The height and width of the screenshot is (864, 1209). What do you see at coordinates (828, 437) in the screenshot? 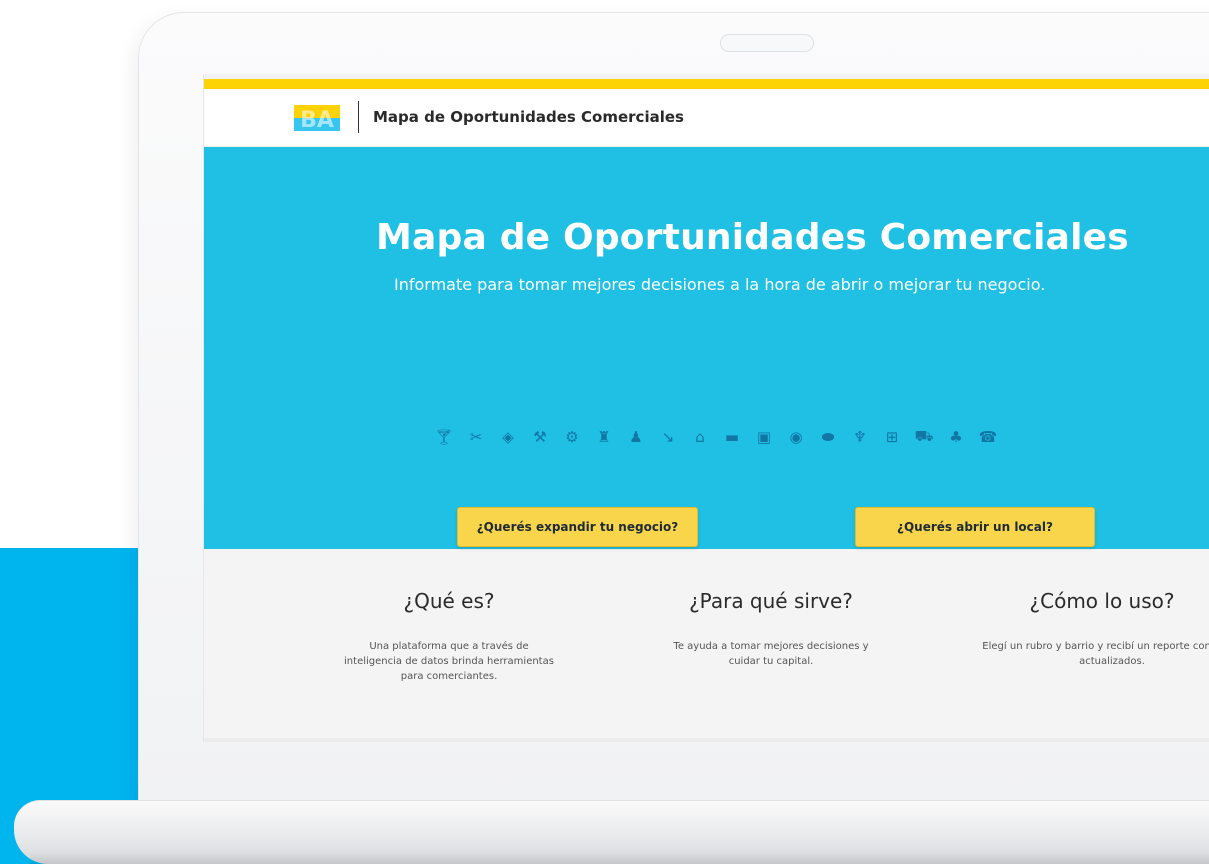
I see `pharmacy-icon: ⬬` at bounding box center [828, 437].